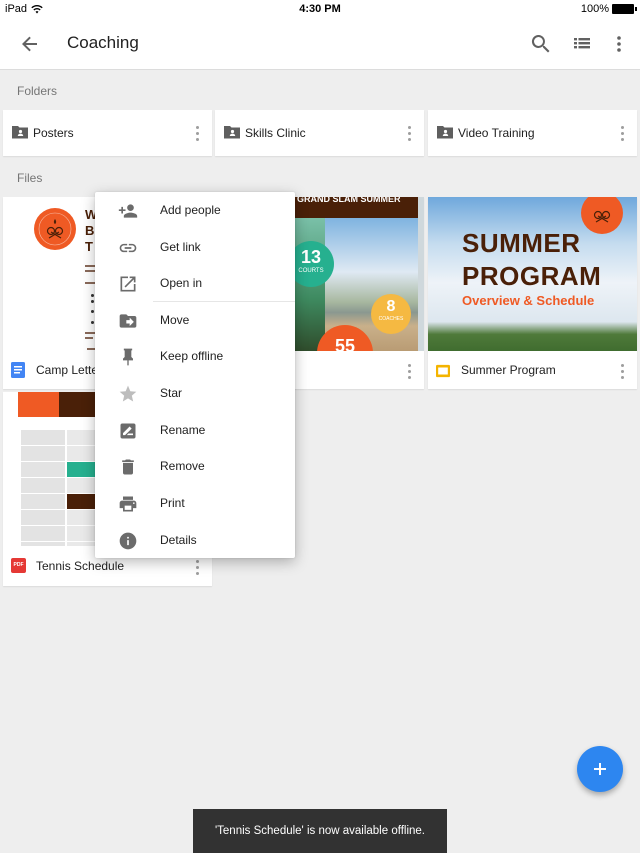  What do you see at coordinates (37, 91) in the screenshot?
I see `folders-section-label: Folders` at bounding box center [37, 91].